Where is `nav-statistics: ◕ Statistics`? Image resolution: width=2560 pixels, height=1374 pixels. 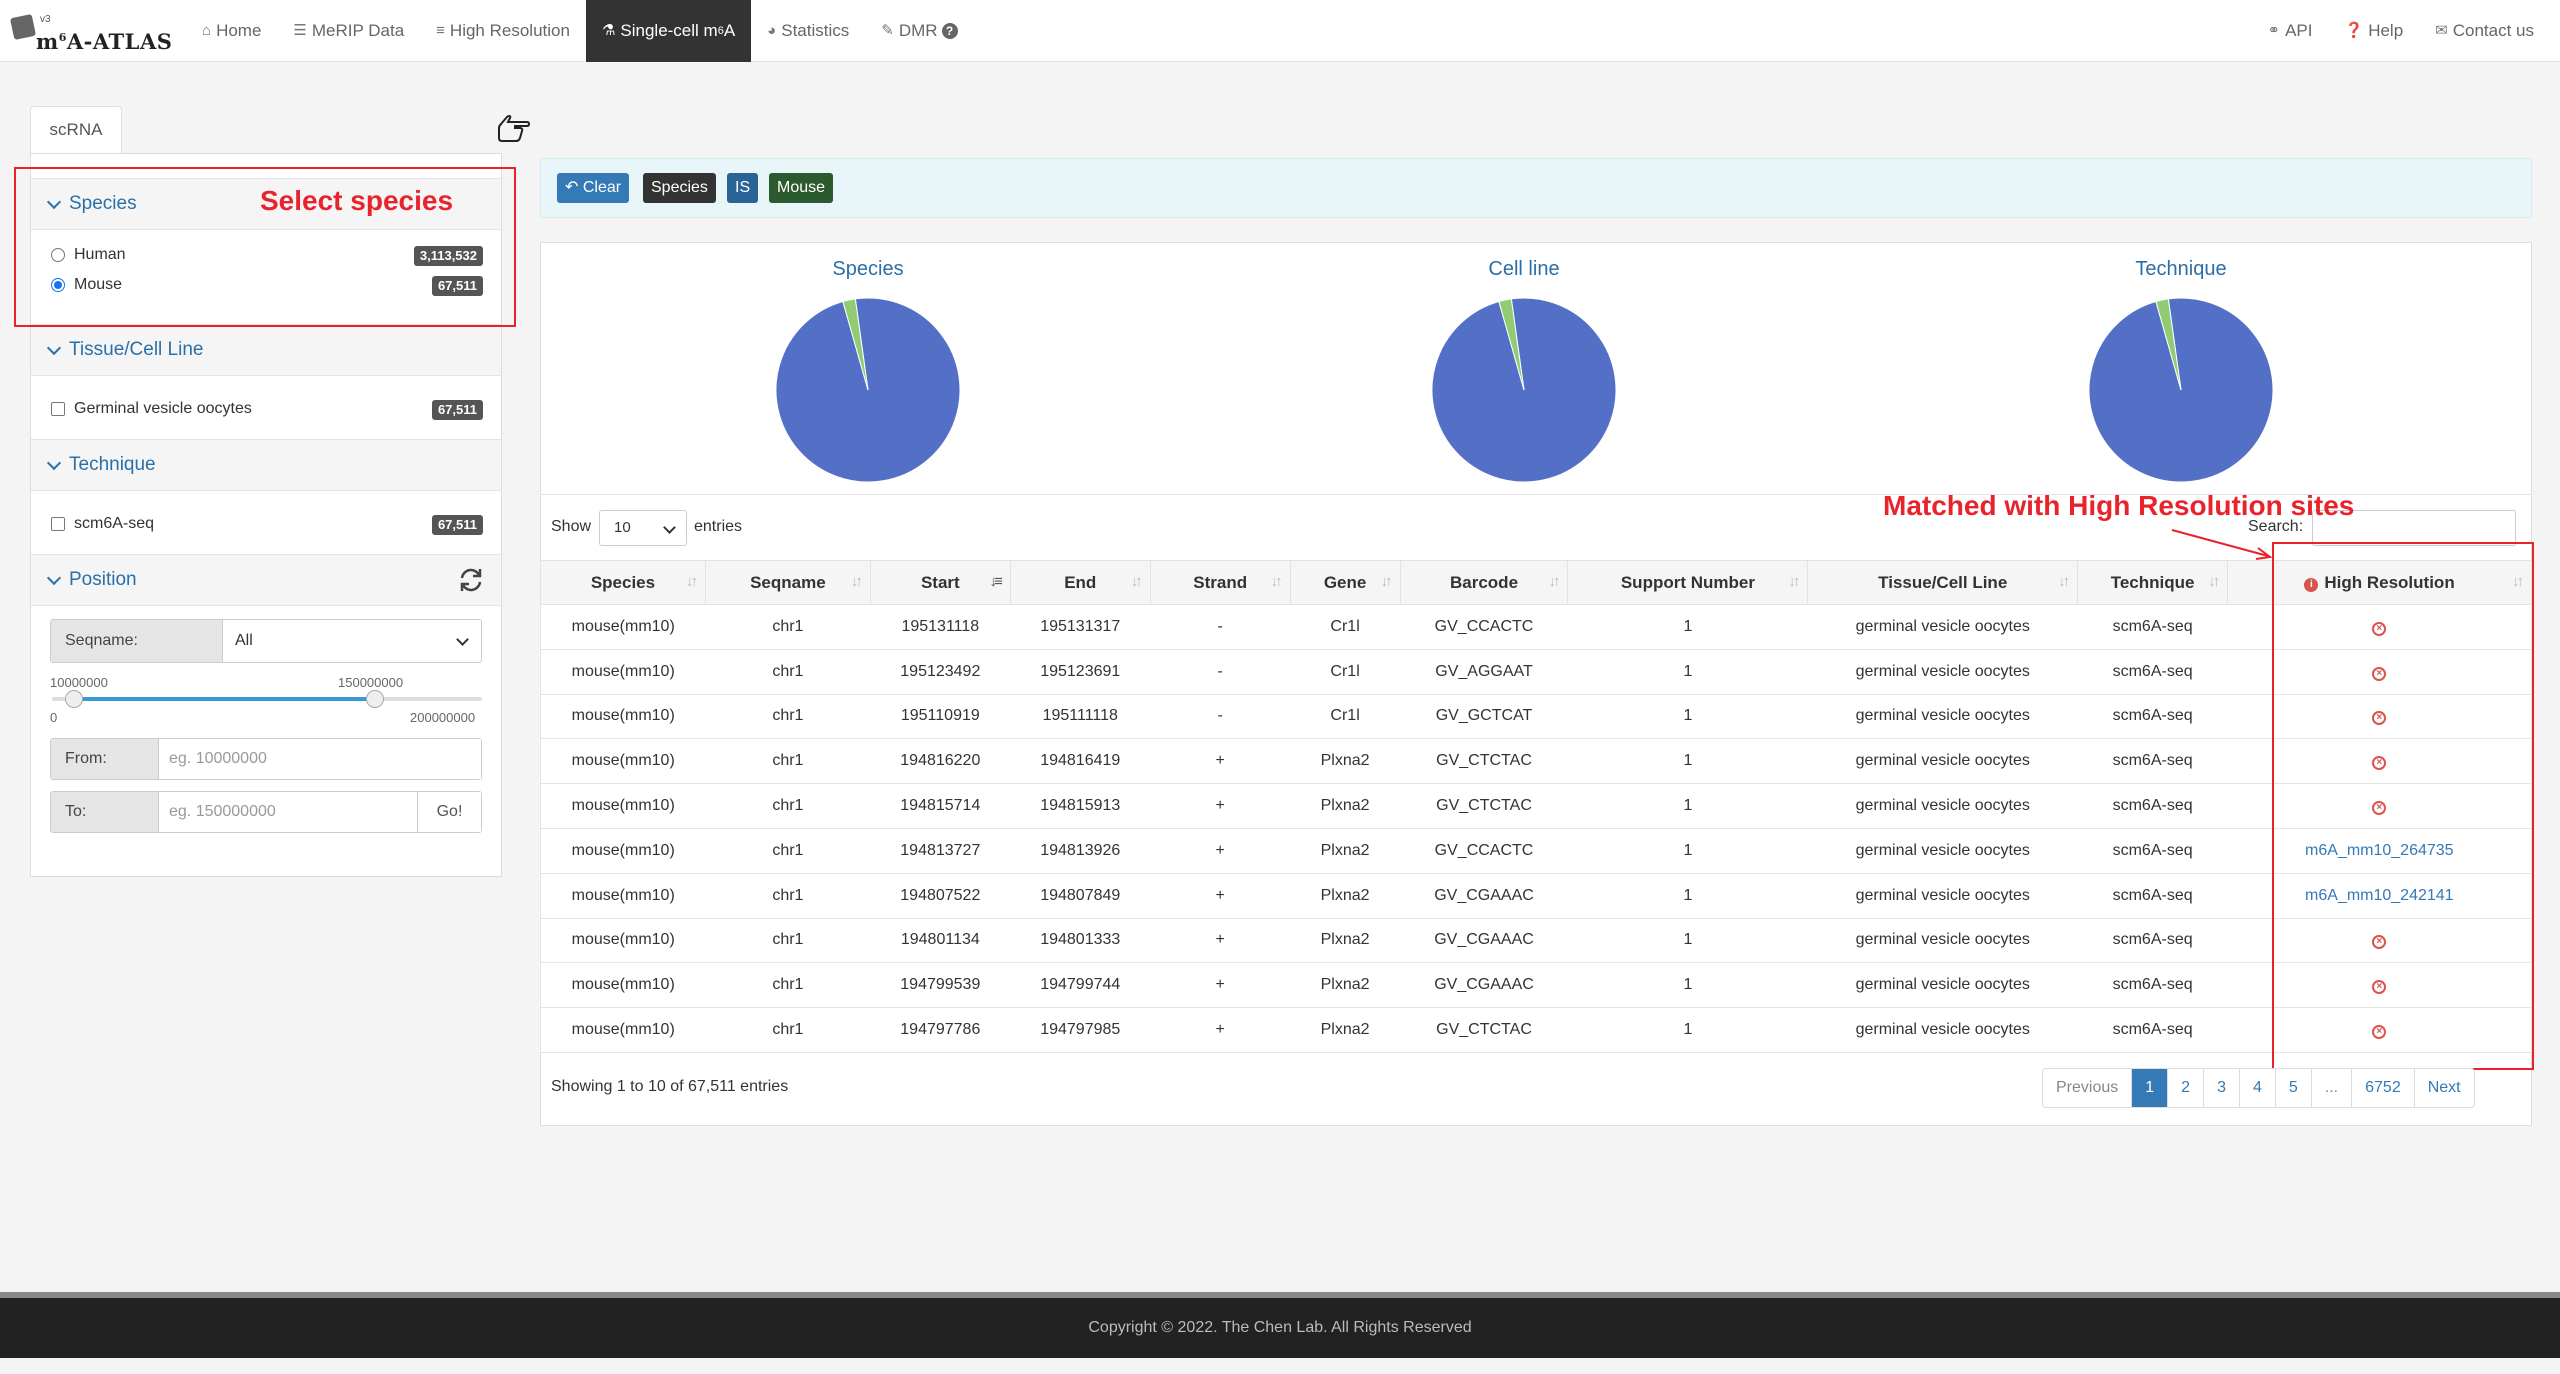
nav-statistics: ◕ Statistics is located at coordinates (808, 31).